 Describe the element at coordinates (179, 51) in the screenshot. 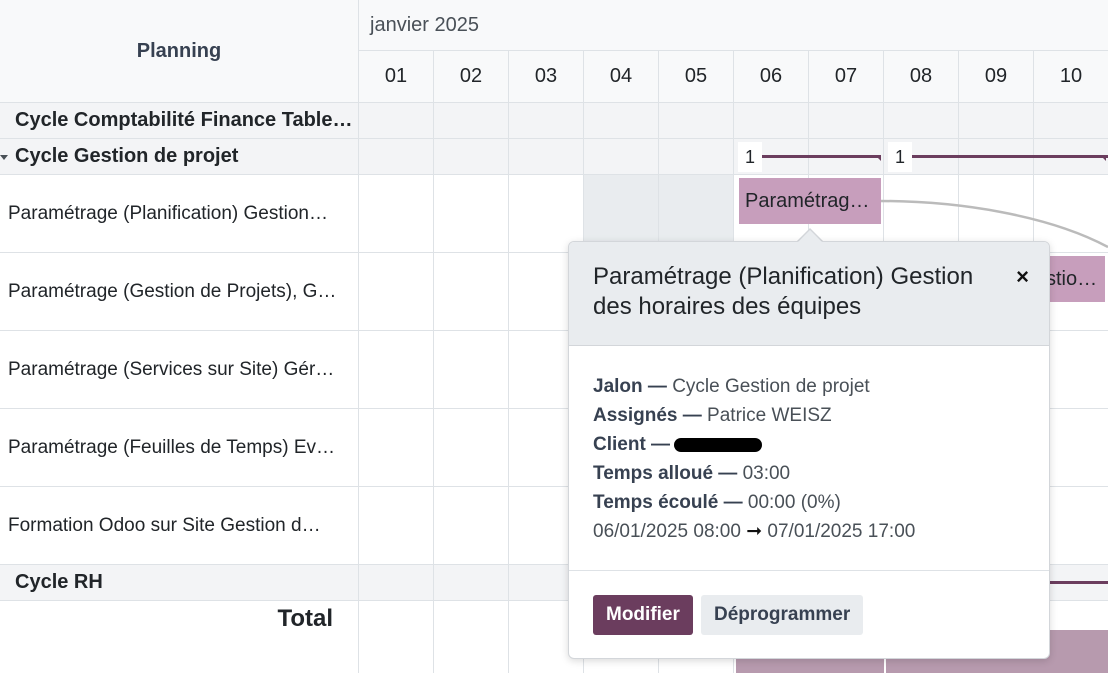

I see `planning-header: Planning` at that location.